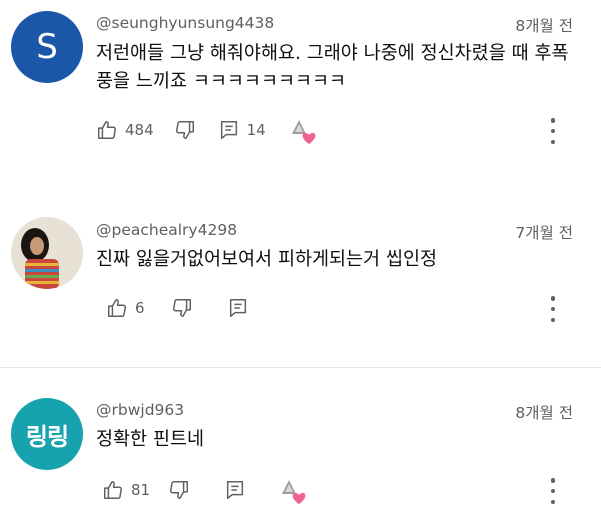 Image resolution: width=601 pixels, height=516 pixels. I want to click on comment-text: 정확한 핀트네, so click(150, 439).